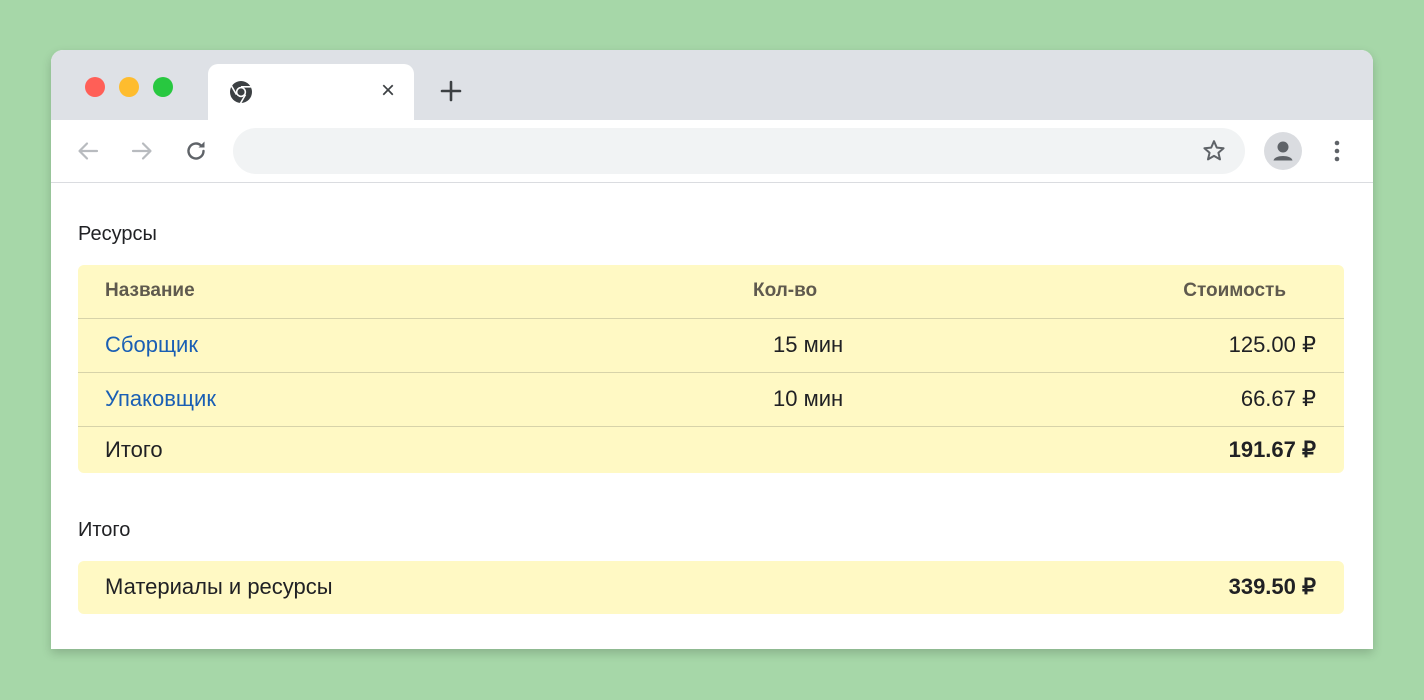 Image resolution: width=1424 pixels, height=700 pixels. I want to click on kebab-menu-icon, so click(1337, 151).